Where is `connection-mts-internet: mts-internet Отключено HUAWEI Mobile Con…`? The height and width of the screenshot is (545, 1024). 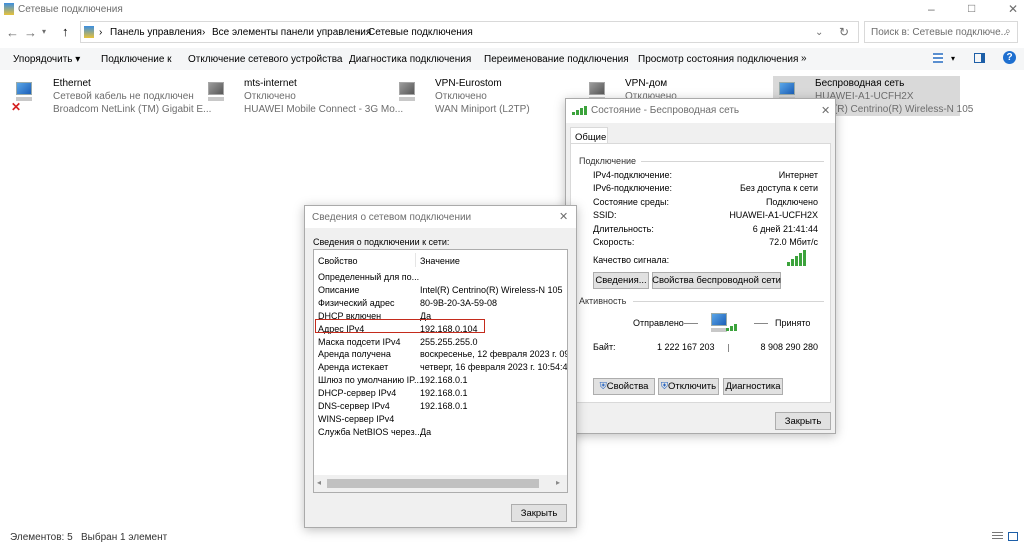 connection-mts-internet: mts-internet Отключено HUAWEI Mobile Con… is located at coordinates (302, 96).